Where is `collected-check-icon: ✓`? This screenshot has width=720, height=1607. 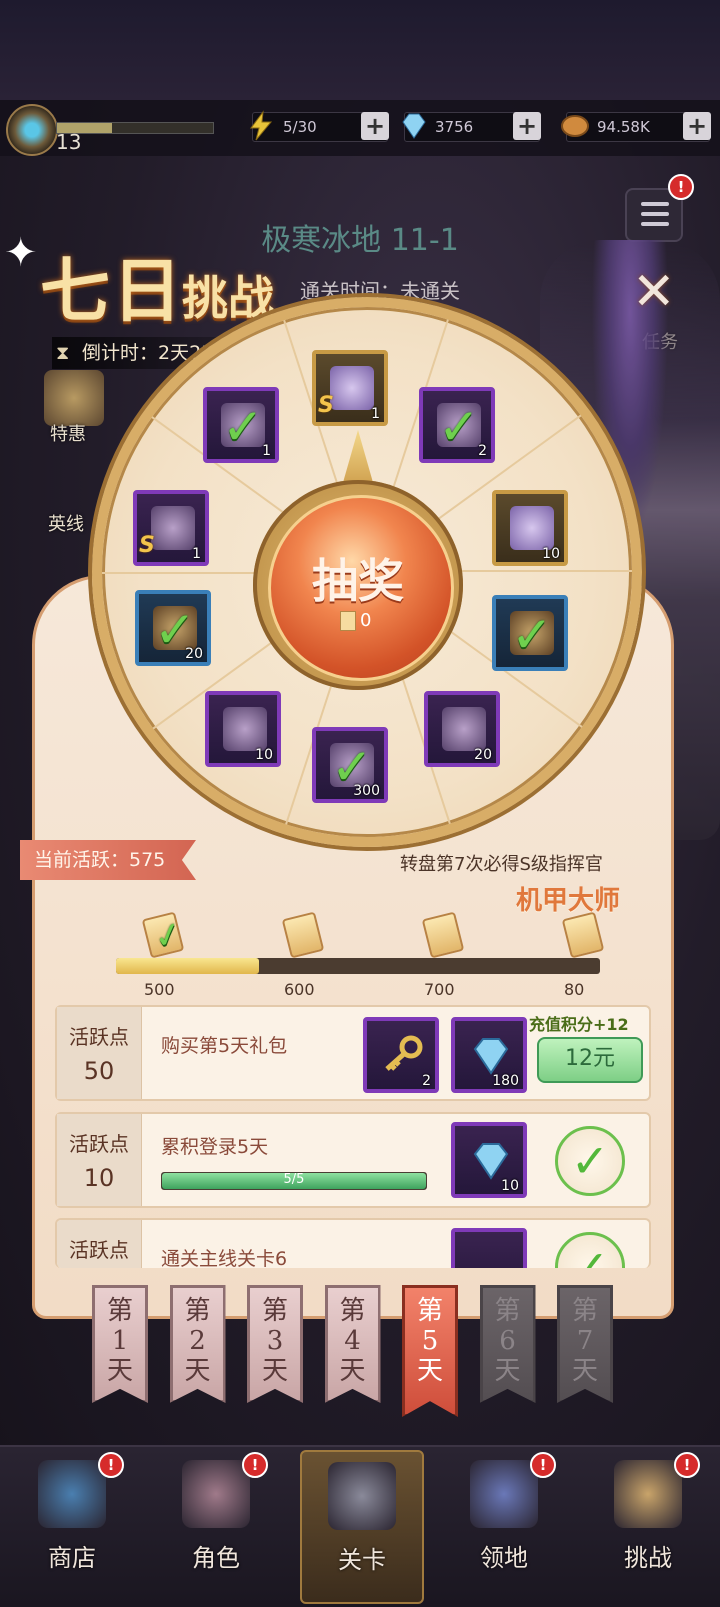
collected-check-icon: ✓ is located at coordinates (532, 635).